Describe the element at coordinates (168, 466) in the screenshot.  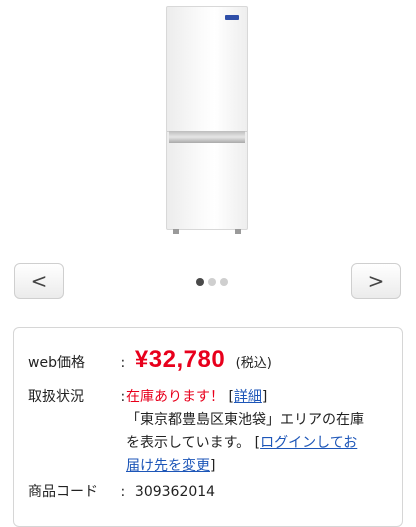
I see `login-link: 届け先を変更` at that location.